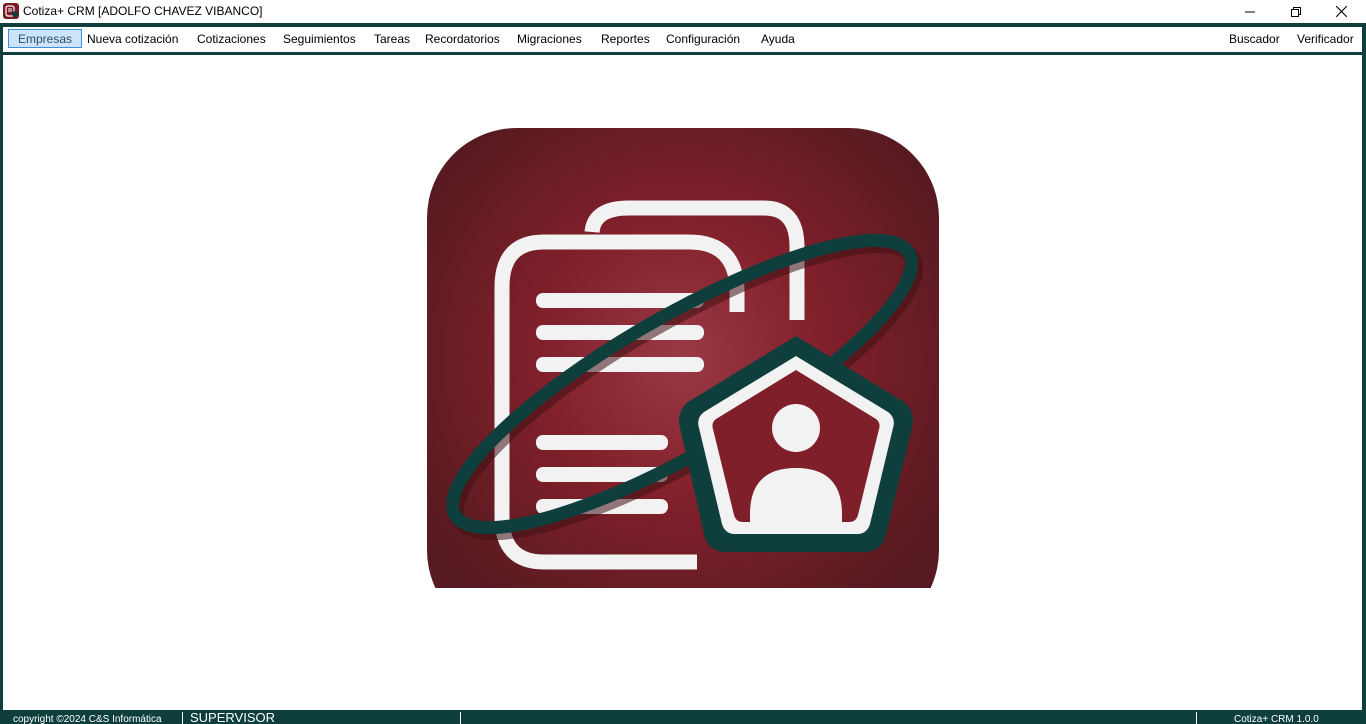  I want to click on menu-reportes: Reportes, so click(625, 38).